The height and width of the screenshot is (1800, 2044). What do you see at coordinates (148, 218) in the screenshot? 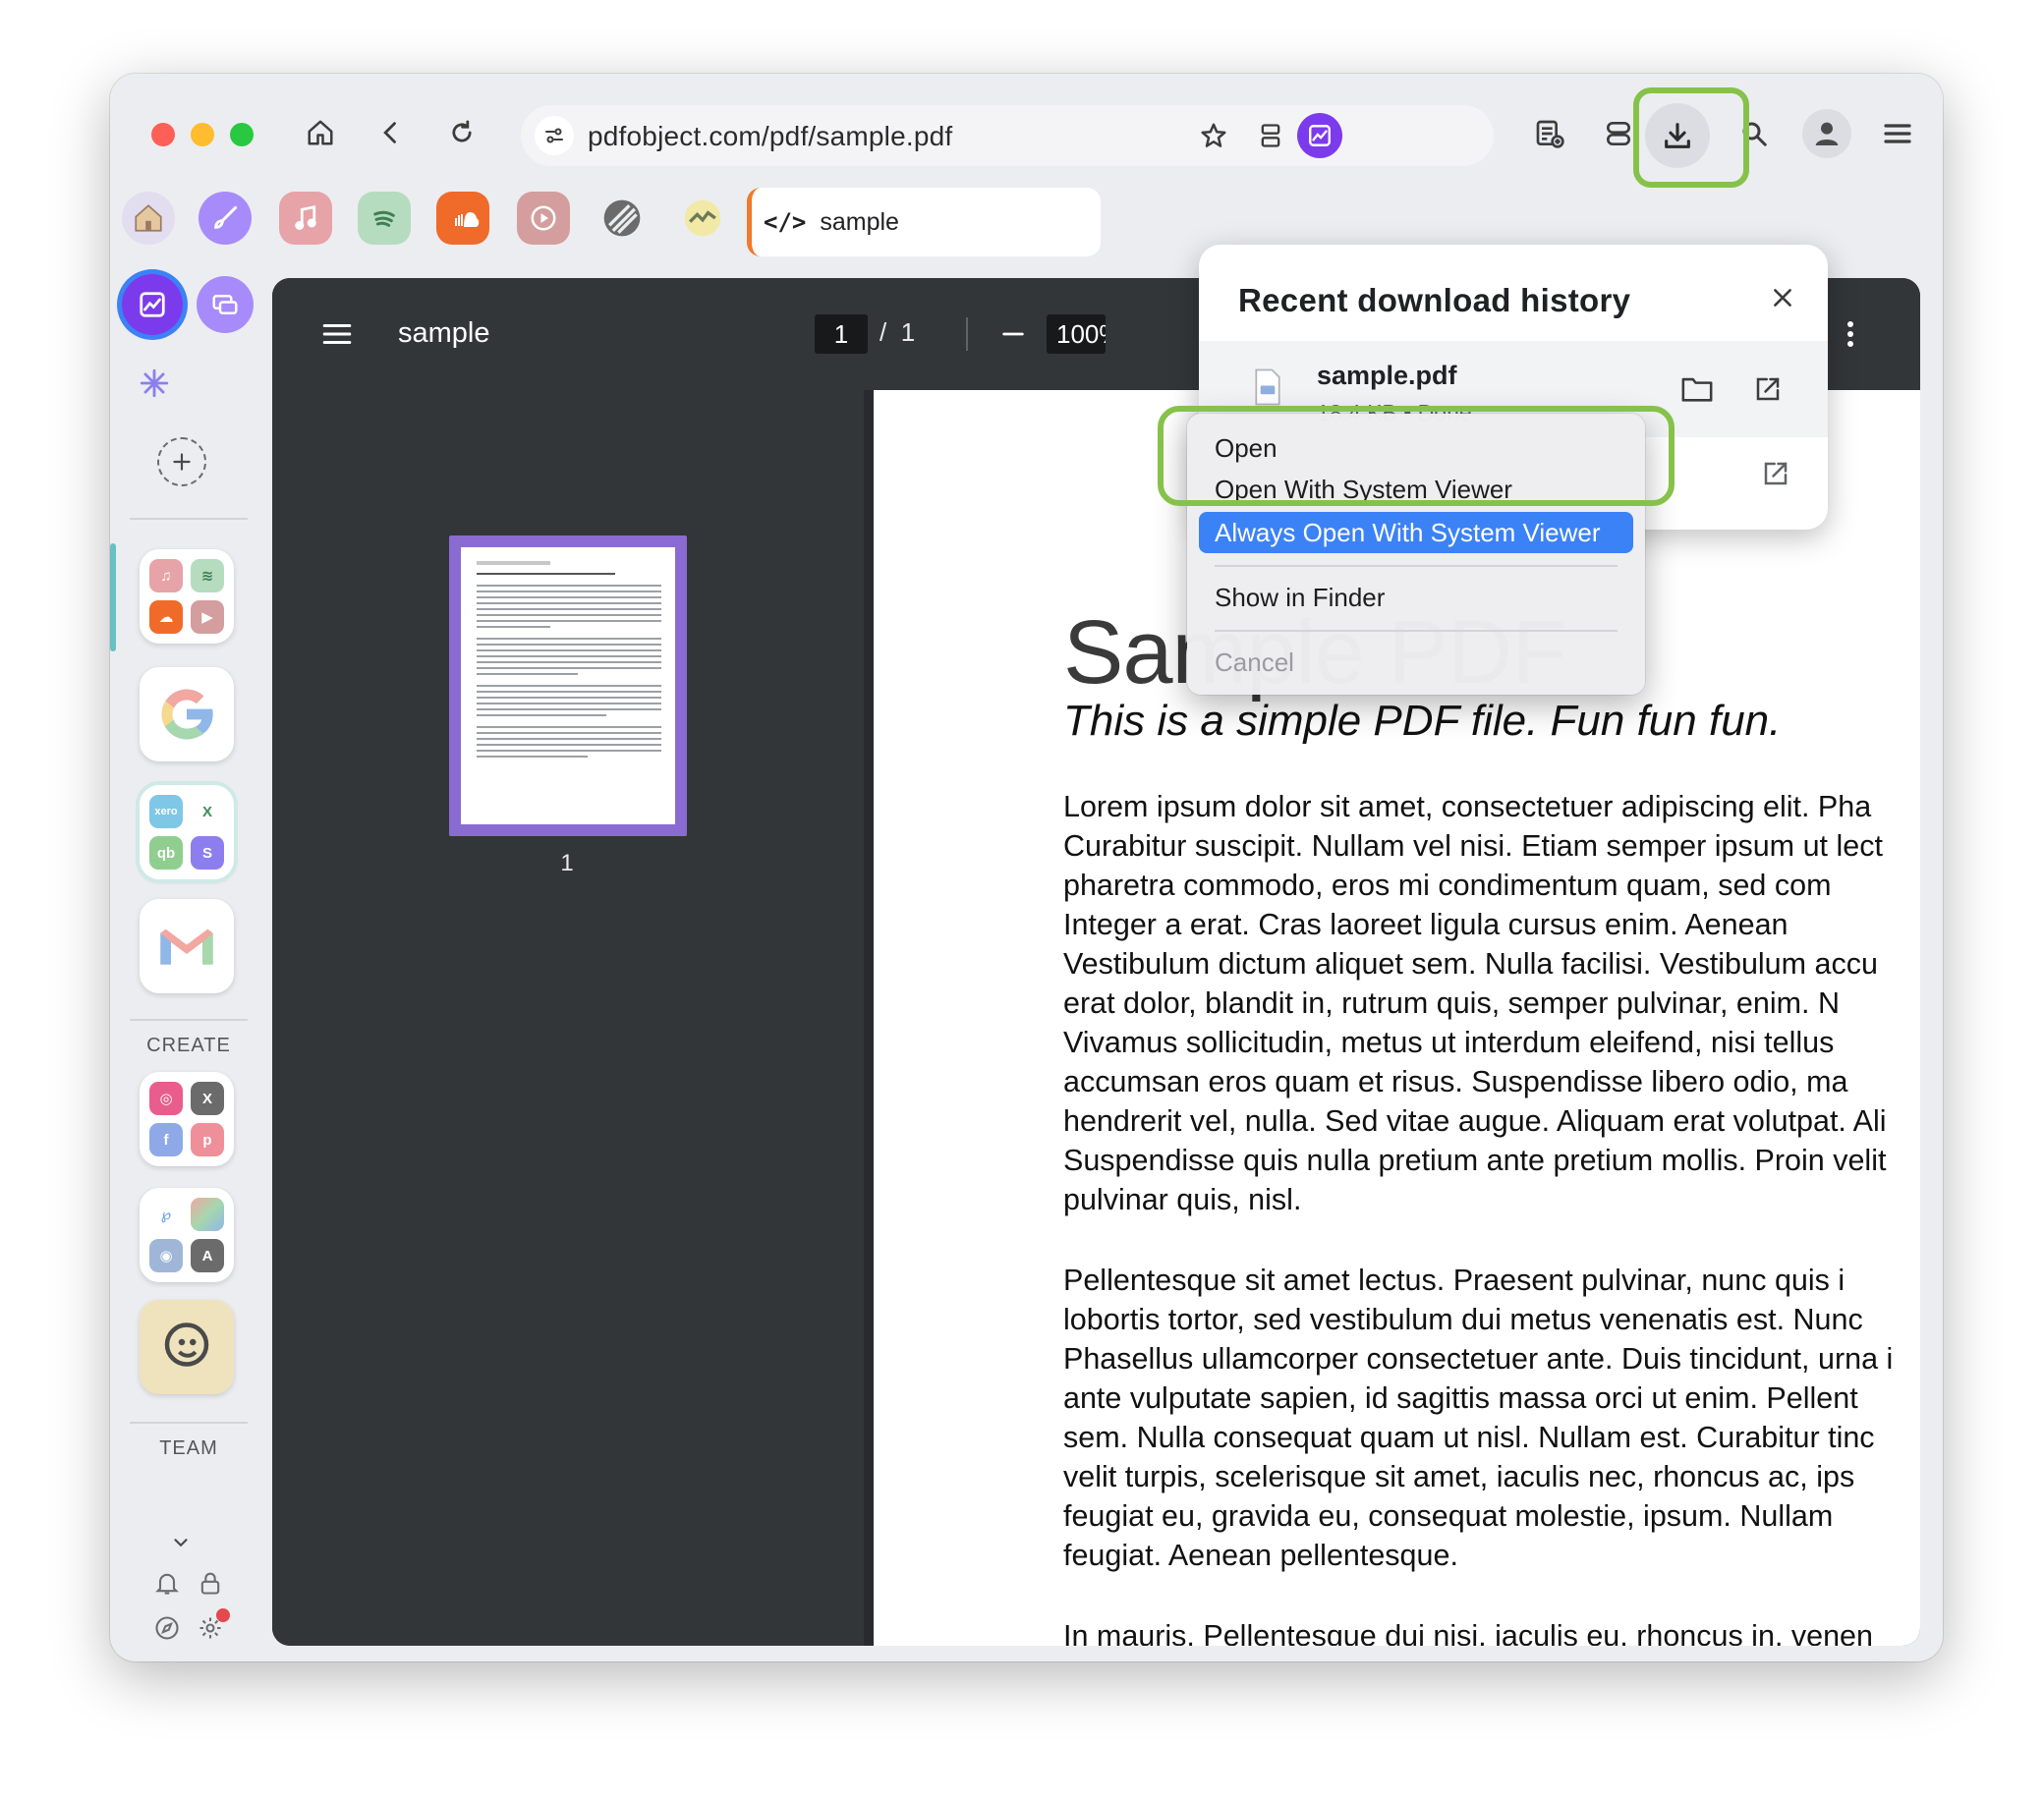
I see `home-app-icon` at bounding box center [148, 218].